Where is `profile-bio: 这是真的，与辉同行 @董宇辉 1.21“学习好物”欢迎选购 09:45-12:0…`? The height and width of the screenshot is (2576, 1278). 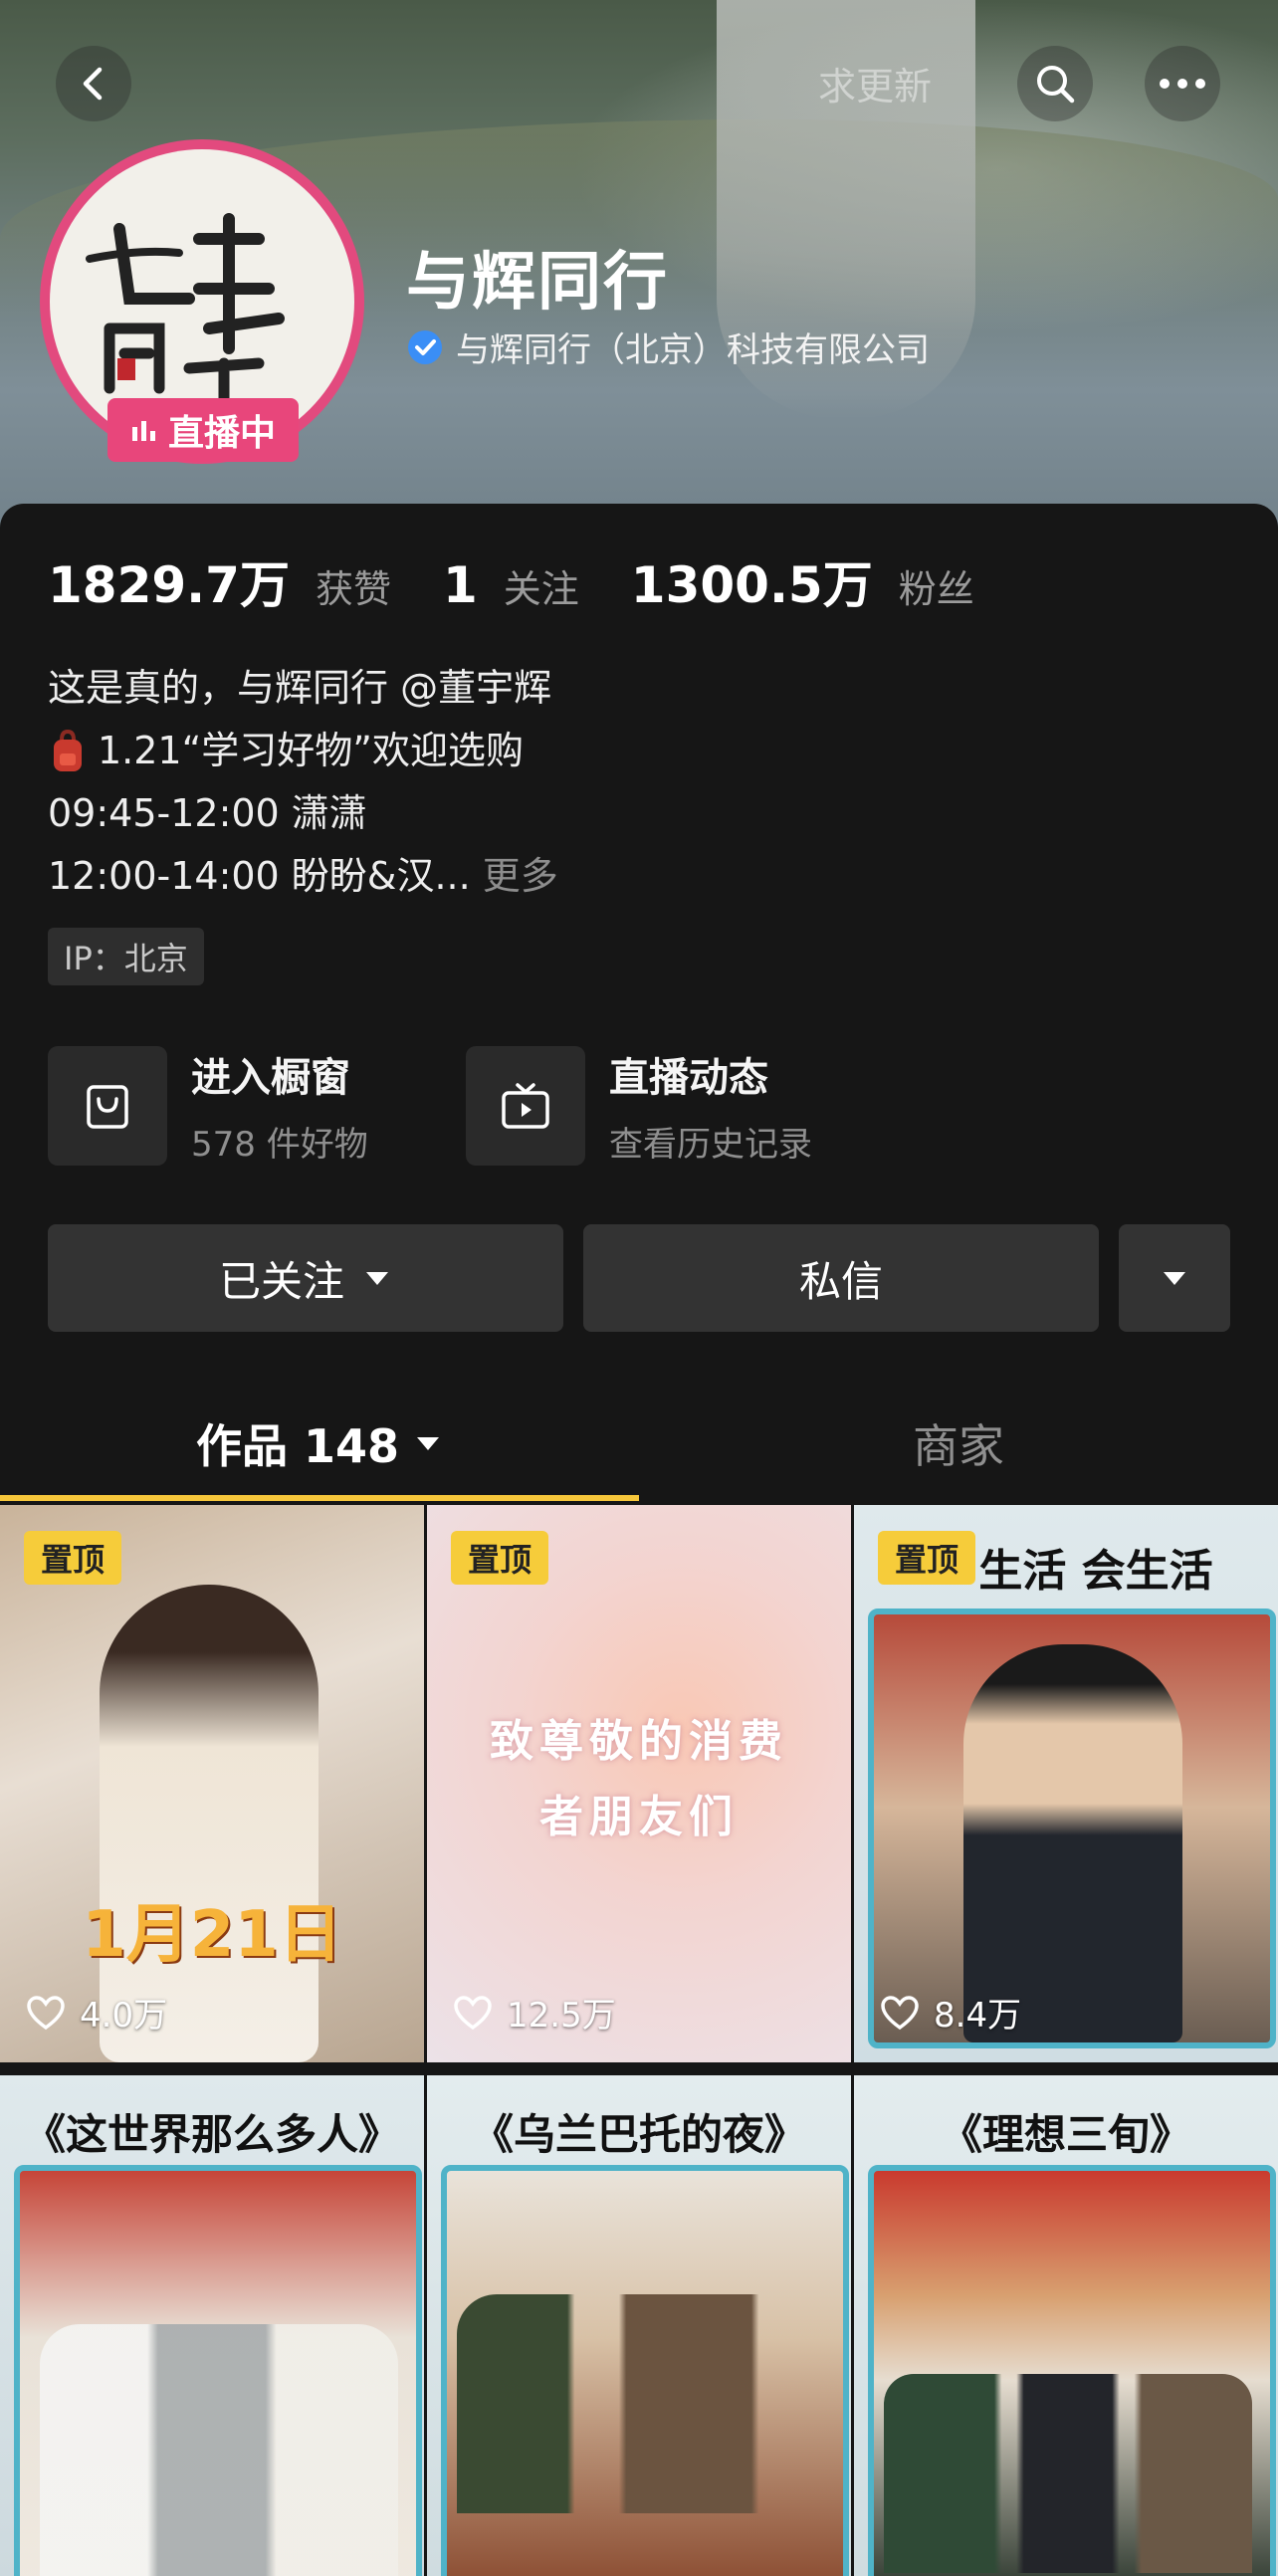 profile-bio: 这是真的，与辉同行 @董宇辉 1.21“学习好物”欢迎选购 09:45-12:0… is located at coordinates (303, 782).